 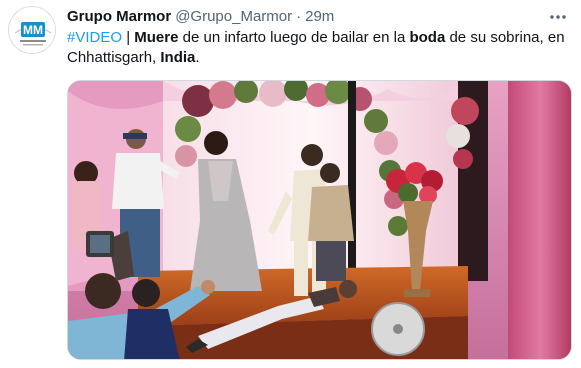 I want to click on text-segment: de un infarto luego de bailar en la, so click(x=294, y=37).